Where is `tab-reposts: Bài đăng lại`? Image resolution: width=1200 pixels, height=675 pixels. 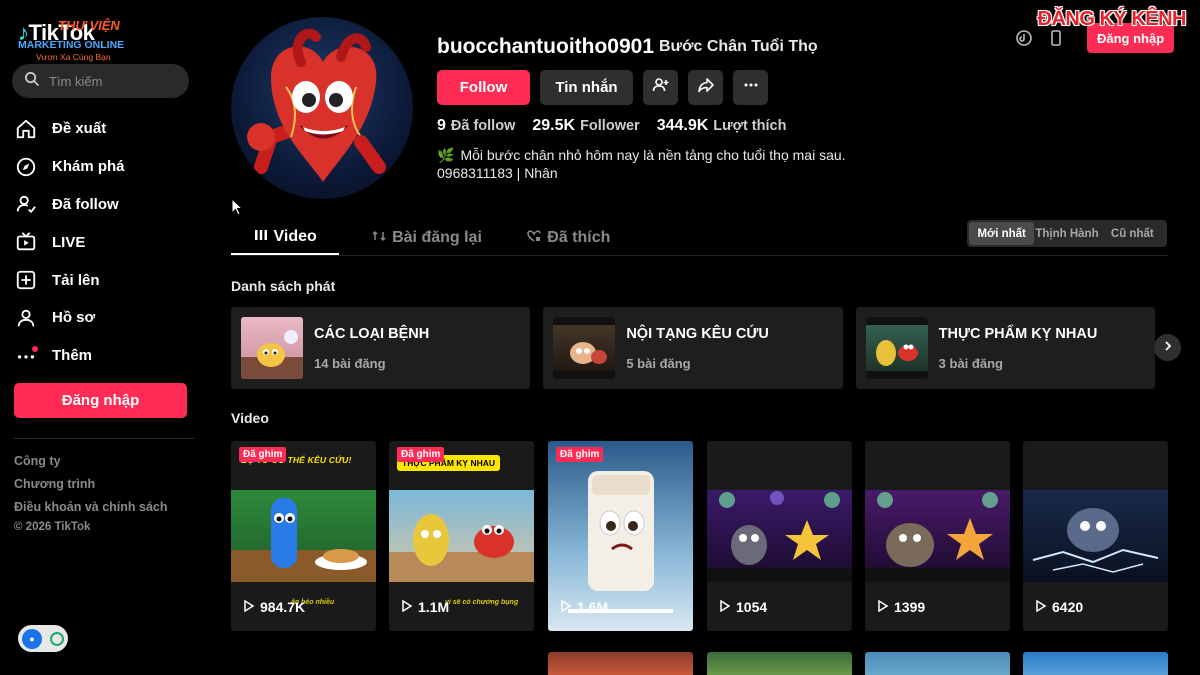
tab-reposts: Bài đăng lại is located at coordinates (426, 238).